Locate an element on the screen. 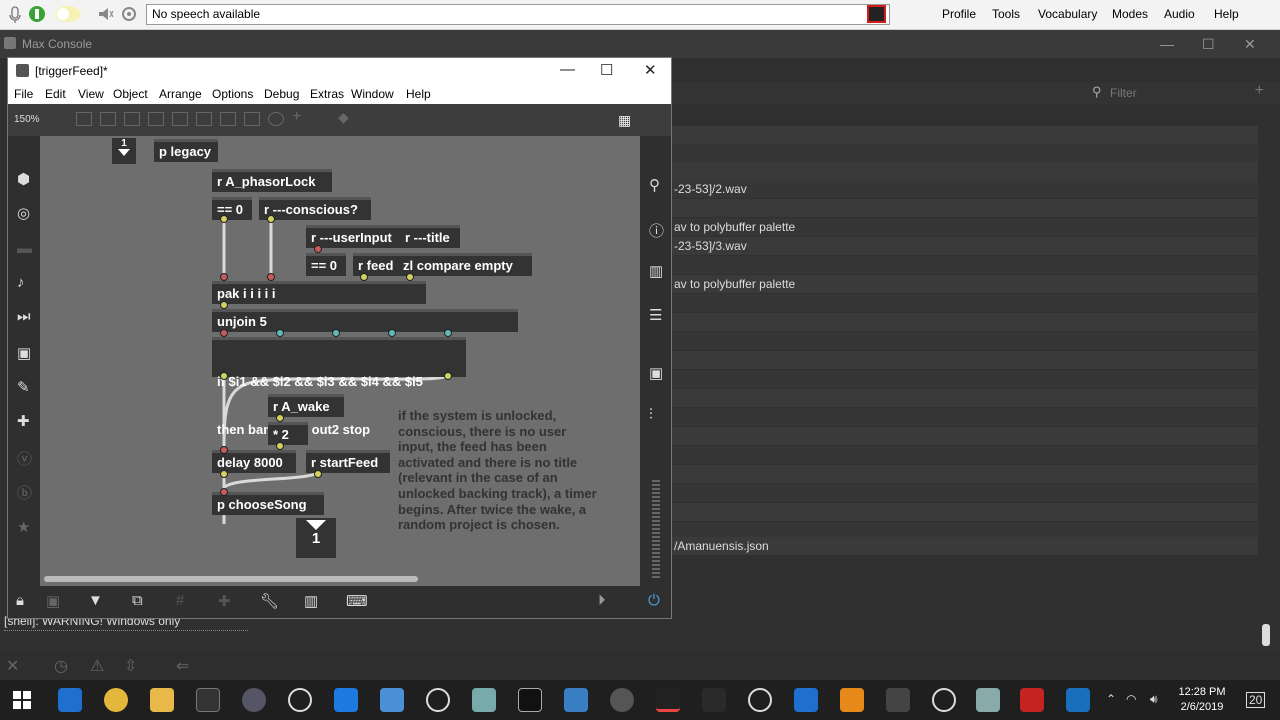  explorer-icon is located at coordinates (162, 700).